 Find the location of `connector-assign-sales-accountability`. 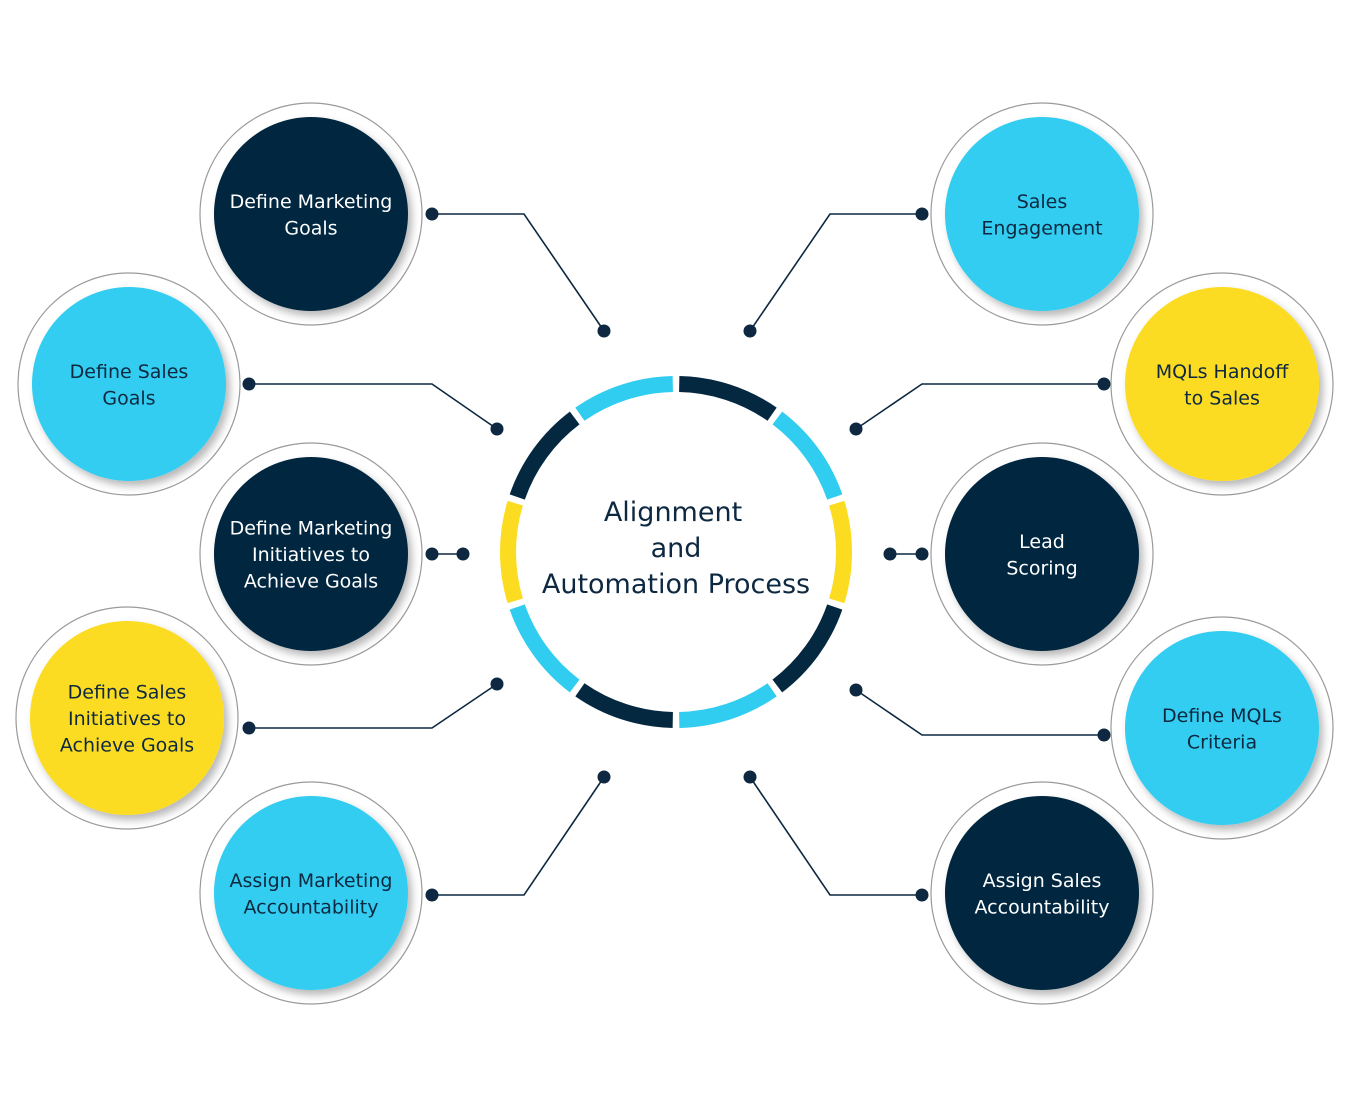

connector-assign-sales-accountability is located at coordinates (836, 836).